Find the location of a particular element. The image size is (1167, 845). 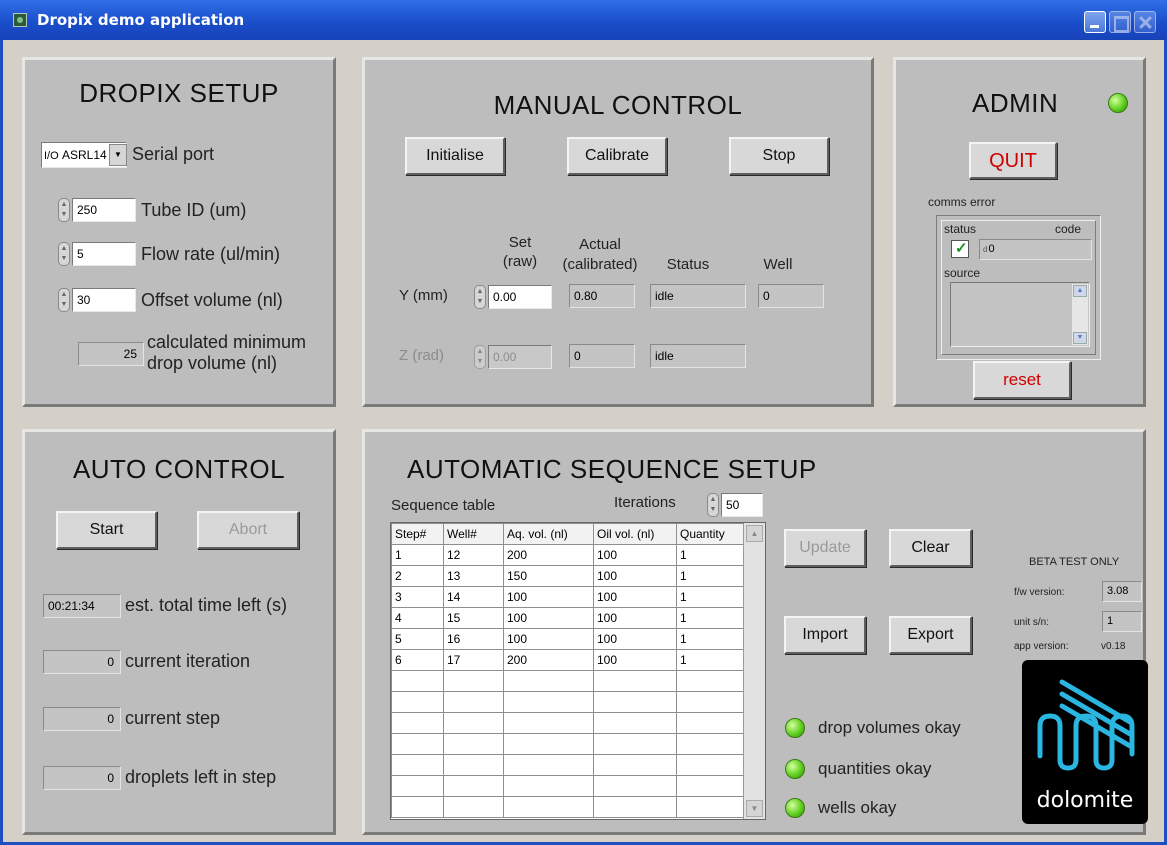

clear-button: Clear is located at coordinates (930, 548).